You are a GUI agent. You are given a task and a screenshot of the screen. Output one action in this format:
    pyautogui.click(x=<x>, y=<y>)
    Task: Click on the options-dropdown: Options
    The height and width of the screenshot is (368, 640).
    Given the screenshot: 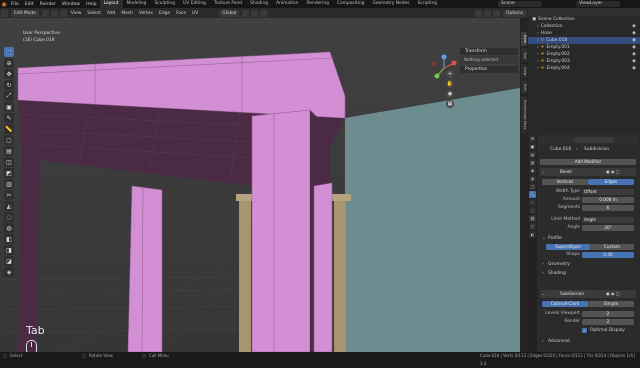 What is the action you would take?
    pyautogui.click(x=514, y=13)
    